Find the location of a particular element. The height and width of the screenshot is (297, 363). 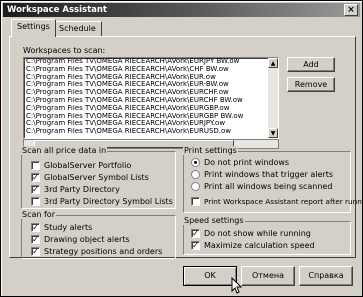

checkbox-maximize-speed: ✓ is located at coordinates (195, 245).